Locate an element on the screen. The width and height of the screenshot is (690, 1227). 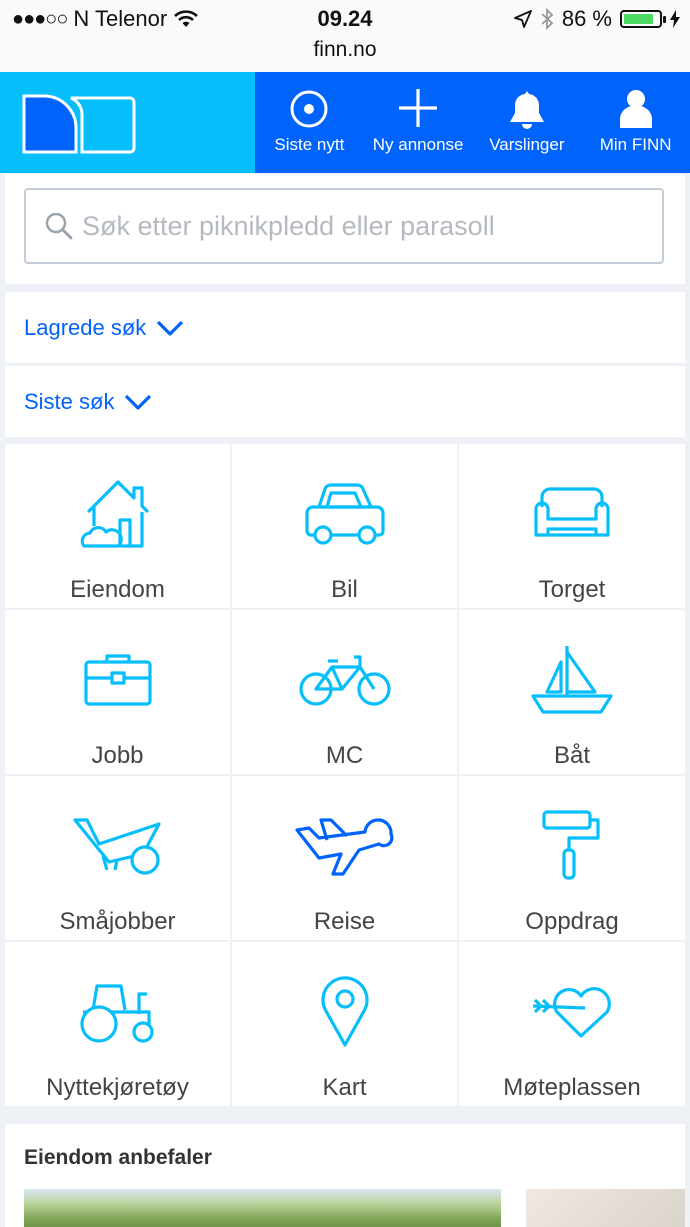
category-label: Jobb is located at coordinates (117, 755).